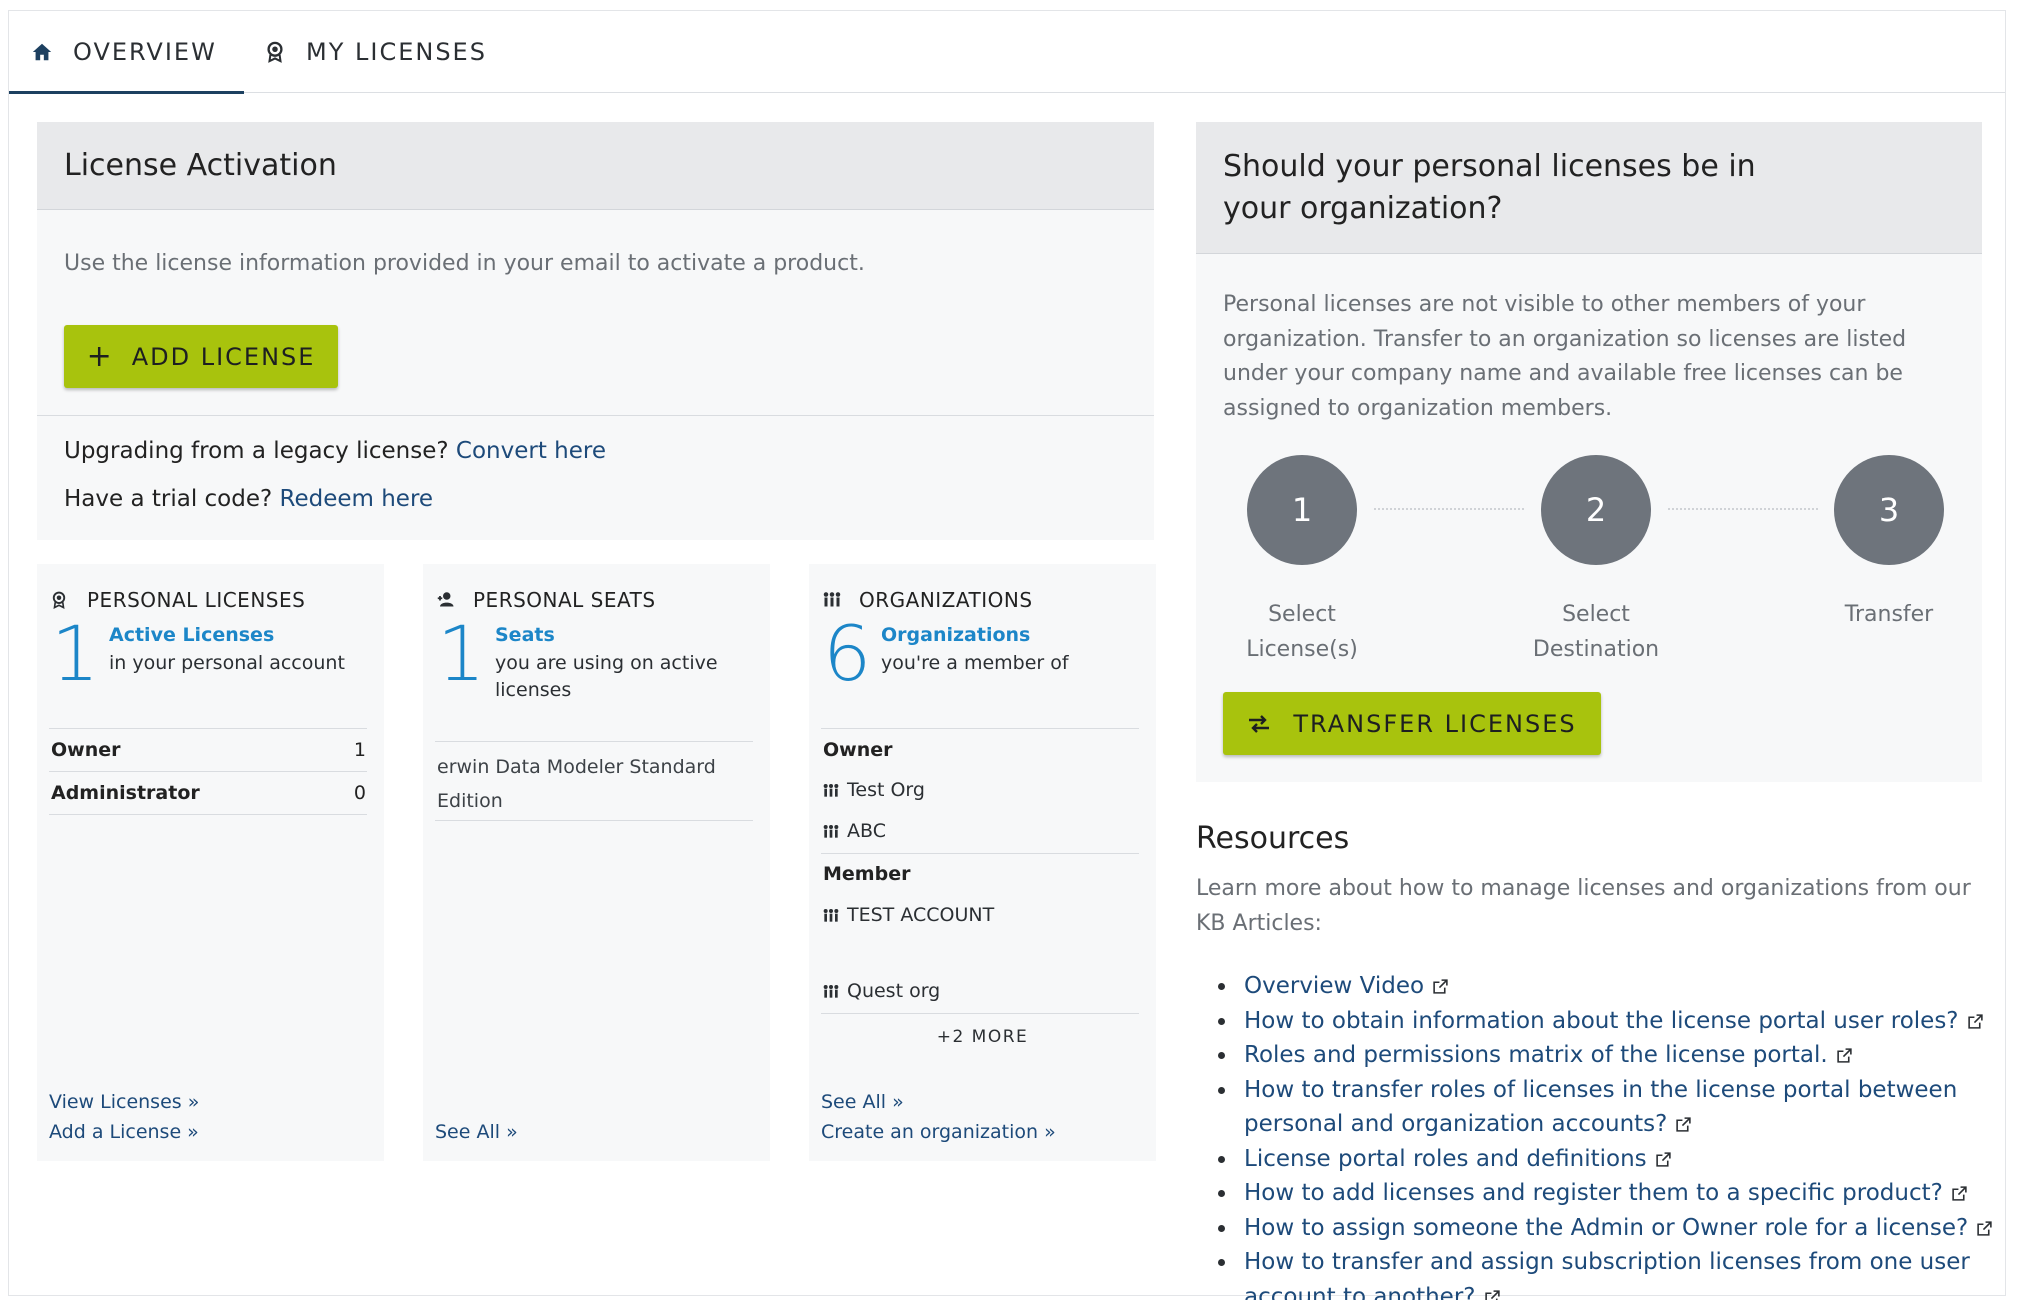  I want to click on organizations-count: 6, so click(847, 653).